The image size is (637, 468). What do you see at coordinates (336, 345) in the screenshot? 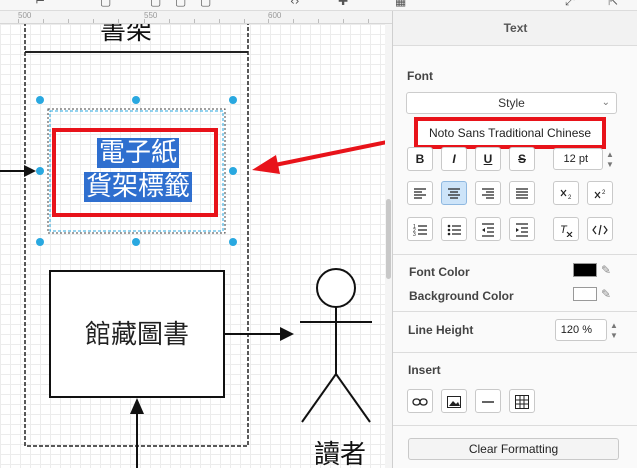
I see `reader-actor` at bounding box center [336, 345].